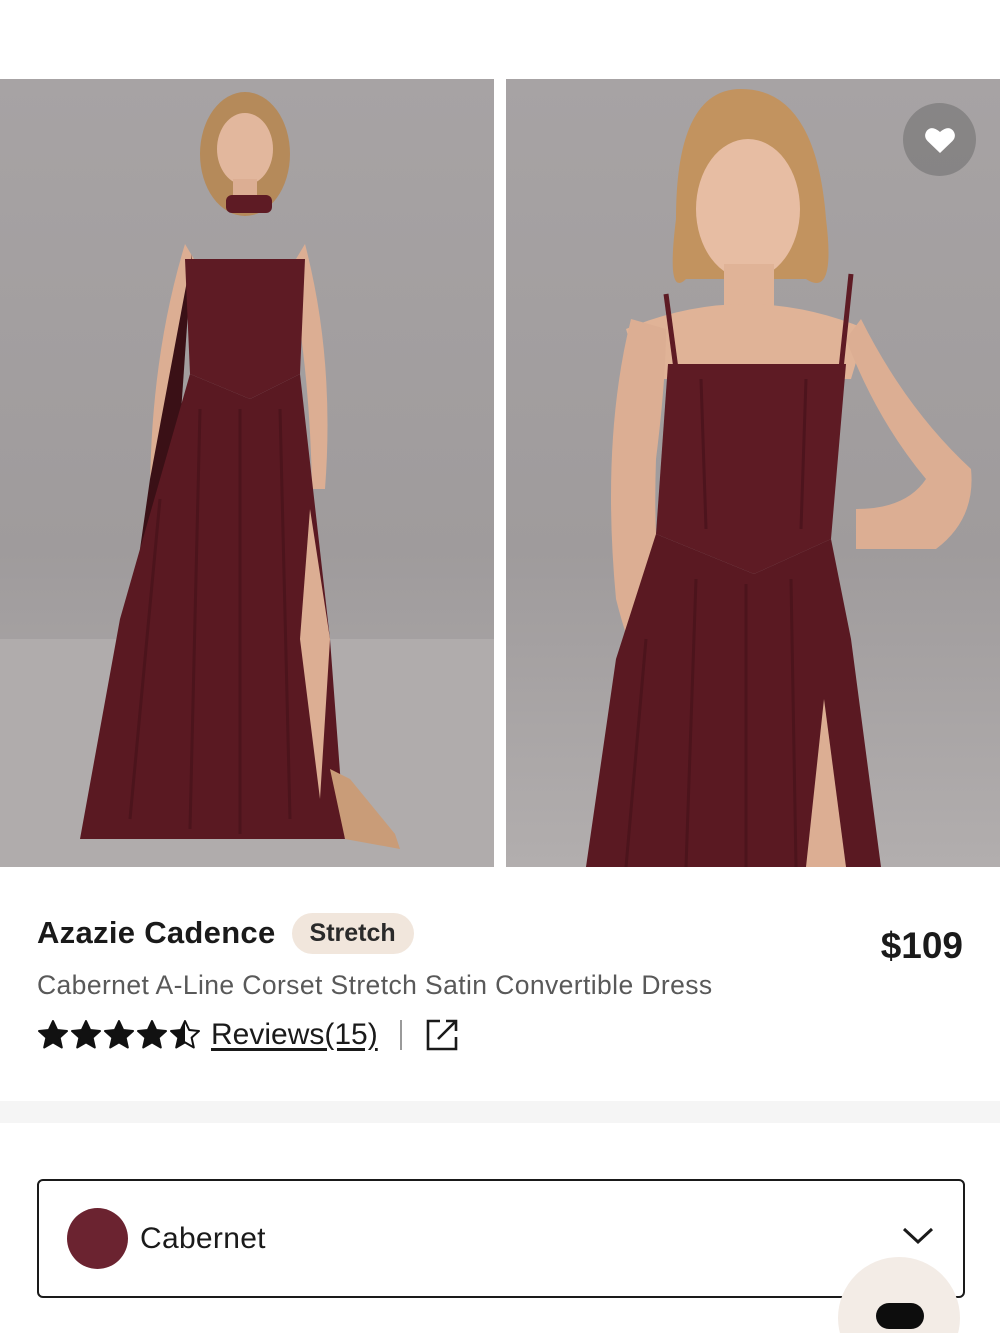  I want to click on star-rating, so click(119, 1035).